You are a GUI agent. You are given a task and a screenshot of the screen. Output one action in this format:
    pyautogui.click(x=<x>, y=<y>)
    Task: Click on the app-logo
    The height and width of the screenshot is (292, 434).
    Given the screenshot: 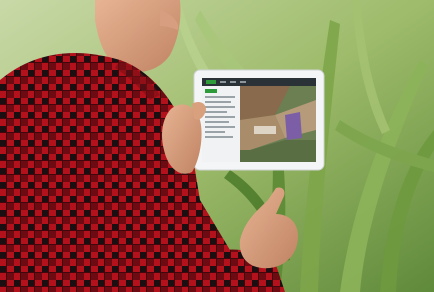 What is the action you would take?
    pyautogui.click(x=211, y=82)
    